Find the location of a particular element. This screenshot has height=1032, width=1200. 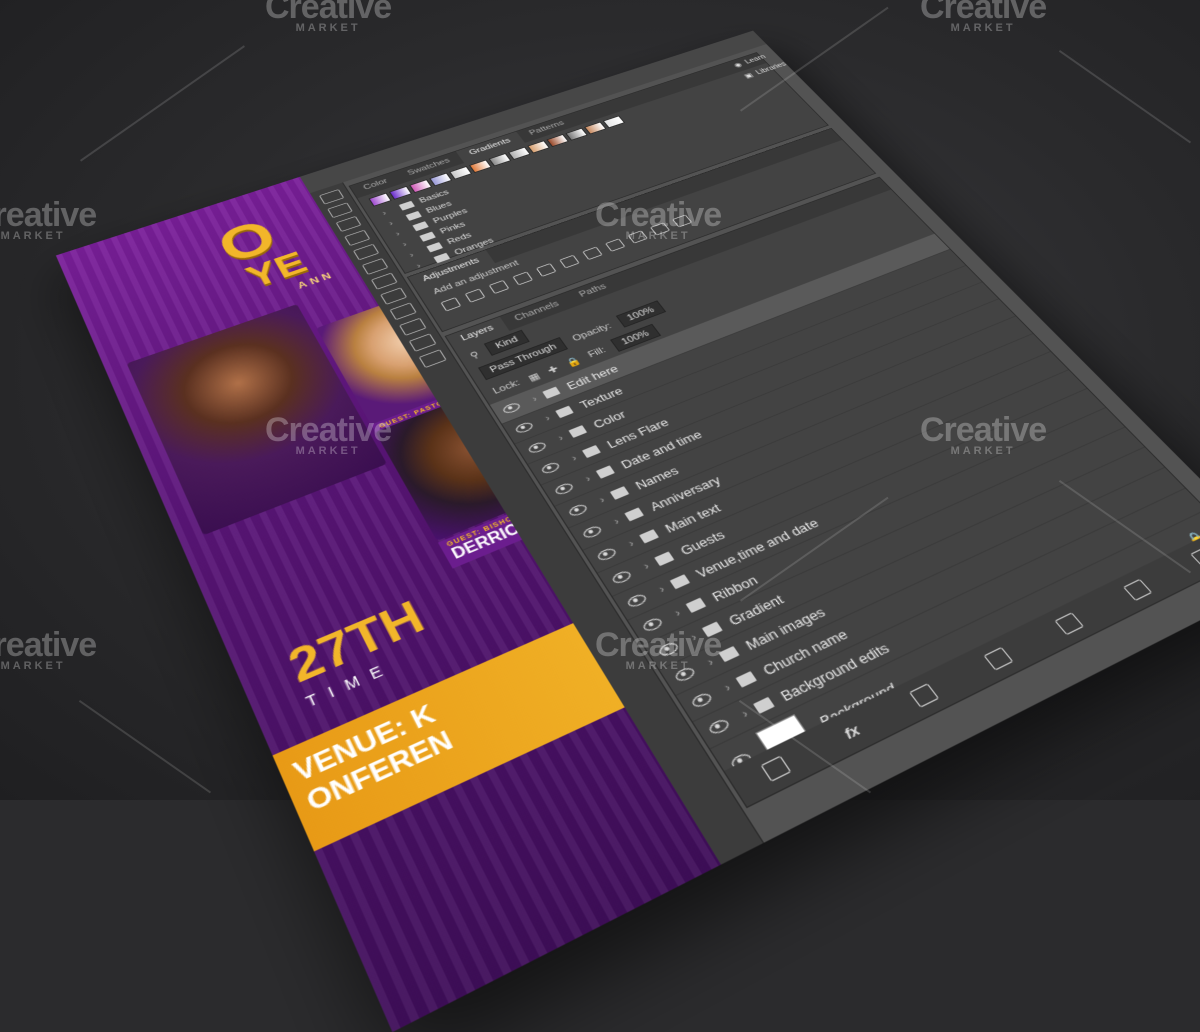

link-icon is located at coordinates (776, 768).